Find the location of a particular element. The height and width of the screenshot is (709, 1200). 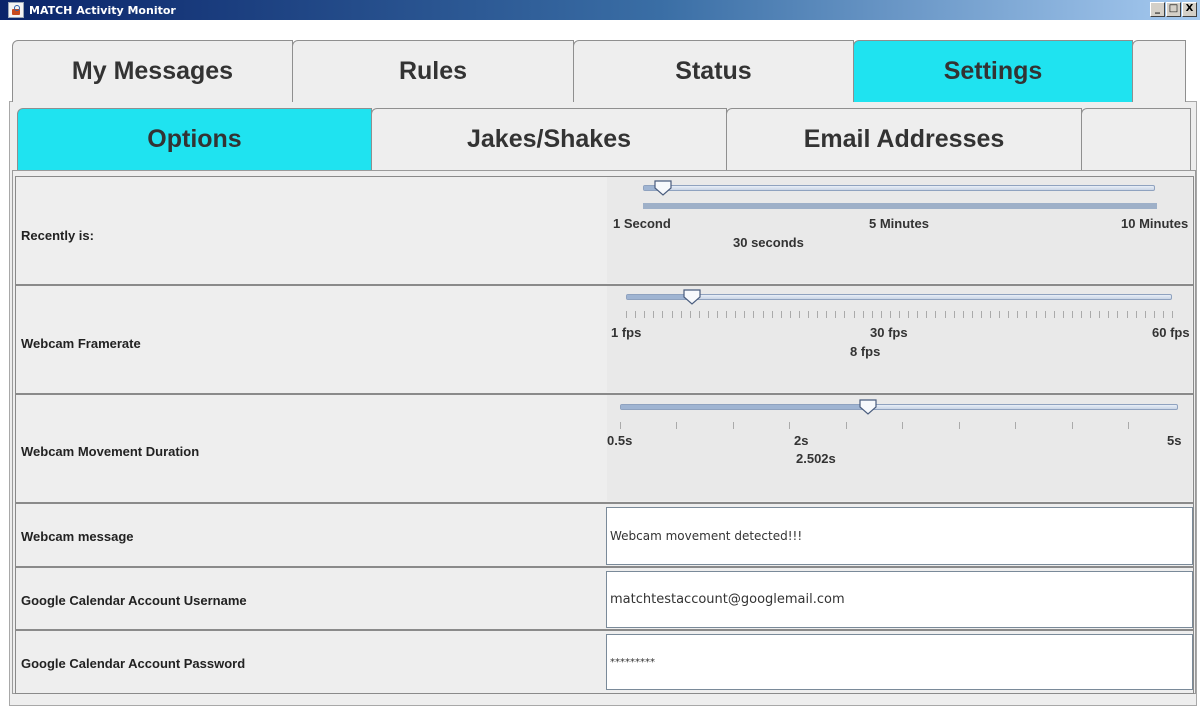

movement-duration-min-label: 0.5s is located at coordinates (620, 440).